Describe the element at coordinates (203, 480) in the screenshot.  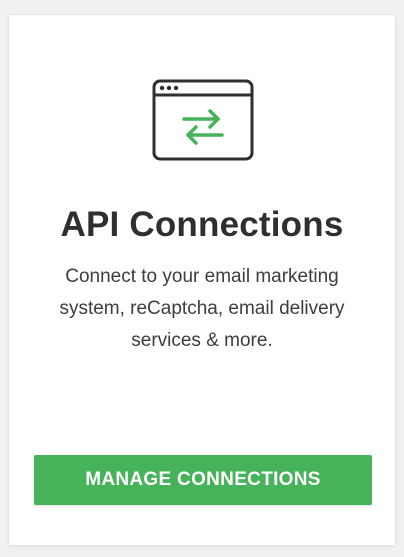
I see `manage-connections-button: MANAGE CONNECTIONS` at that location.